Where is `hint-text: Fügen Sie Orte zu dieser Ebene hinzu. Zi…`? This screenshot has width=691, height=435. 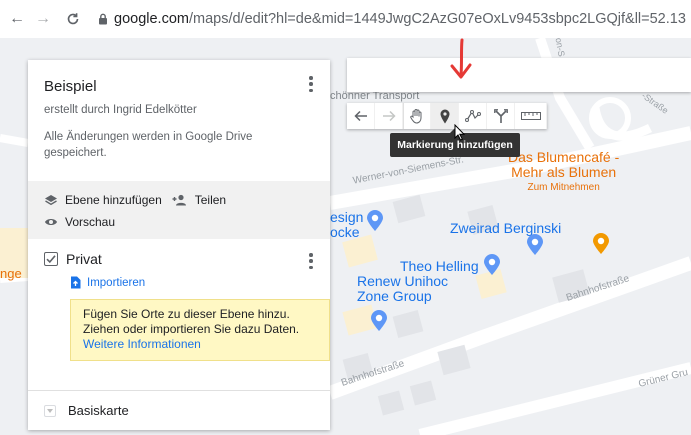
hint-text: Fügen Sie Orte zu dieser Ebene hinzu. Zi… is located at coordinates (191, 321).